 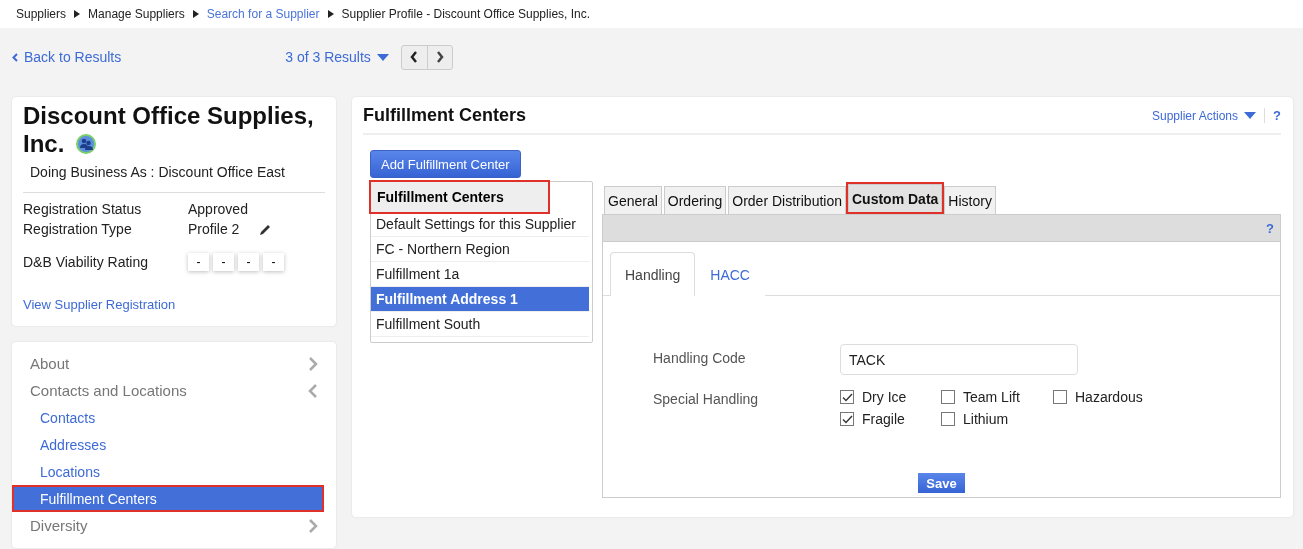 What do you see at coordinates (700, 358) in the screenshot?
I see `field-label: Handling Code` at bounding box center [700, 358].